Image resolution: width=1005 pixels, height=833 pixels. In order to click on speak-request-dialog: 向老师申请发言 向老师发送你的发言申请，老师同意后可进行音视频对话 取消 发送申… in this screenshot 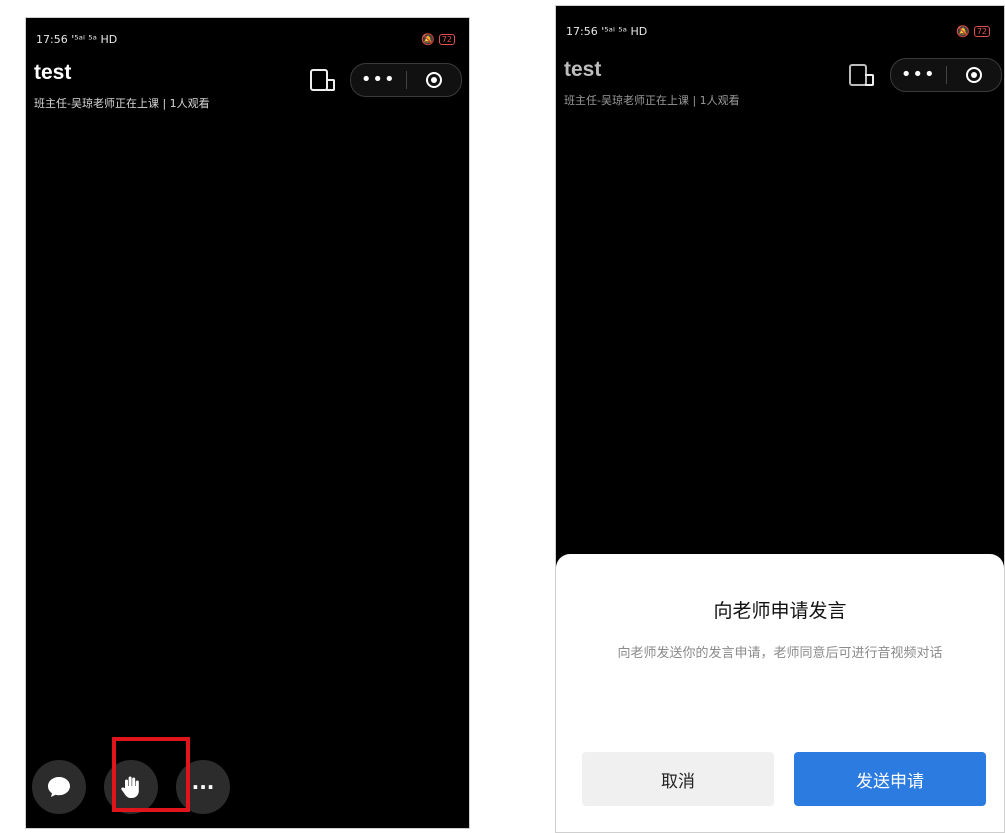, I will do `click(780, 693)`.